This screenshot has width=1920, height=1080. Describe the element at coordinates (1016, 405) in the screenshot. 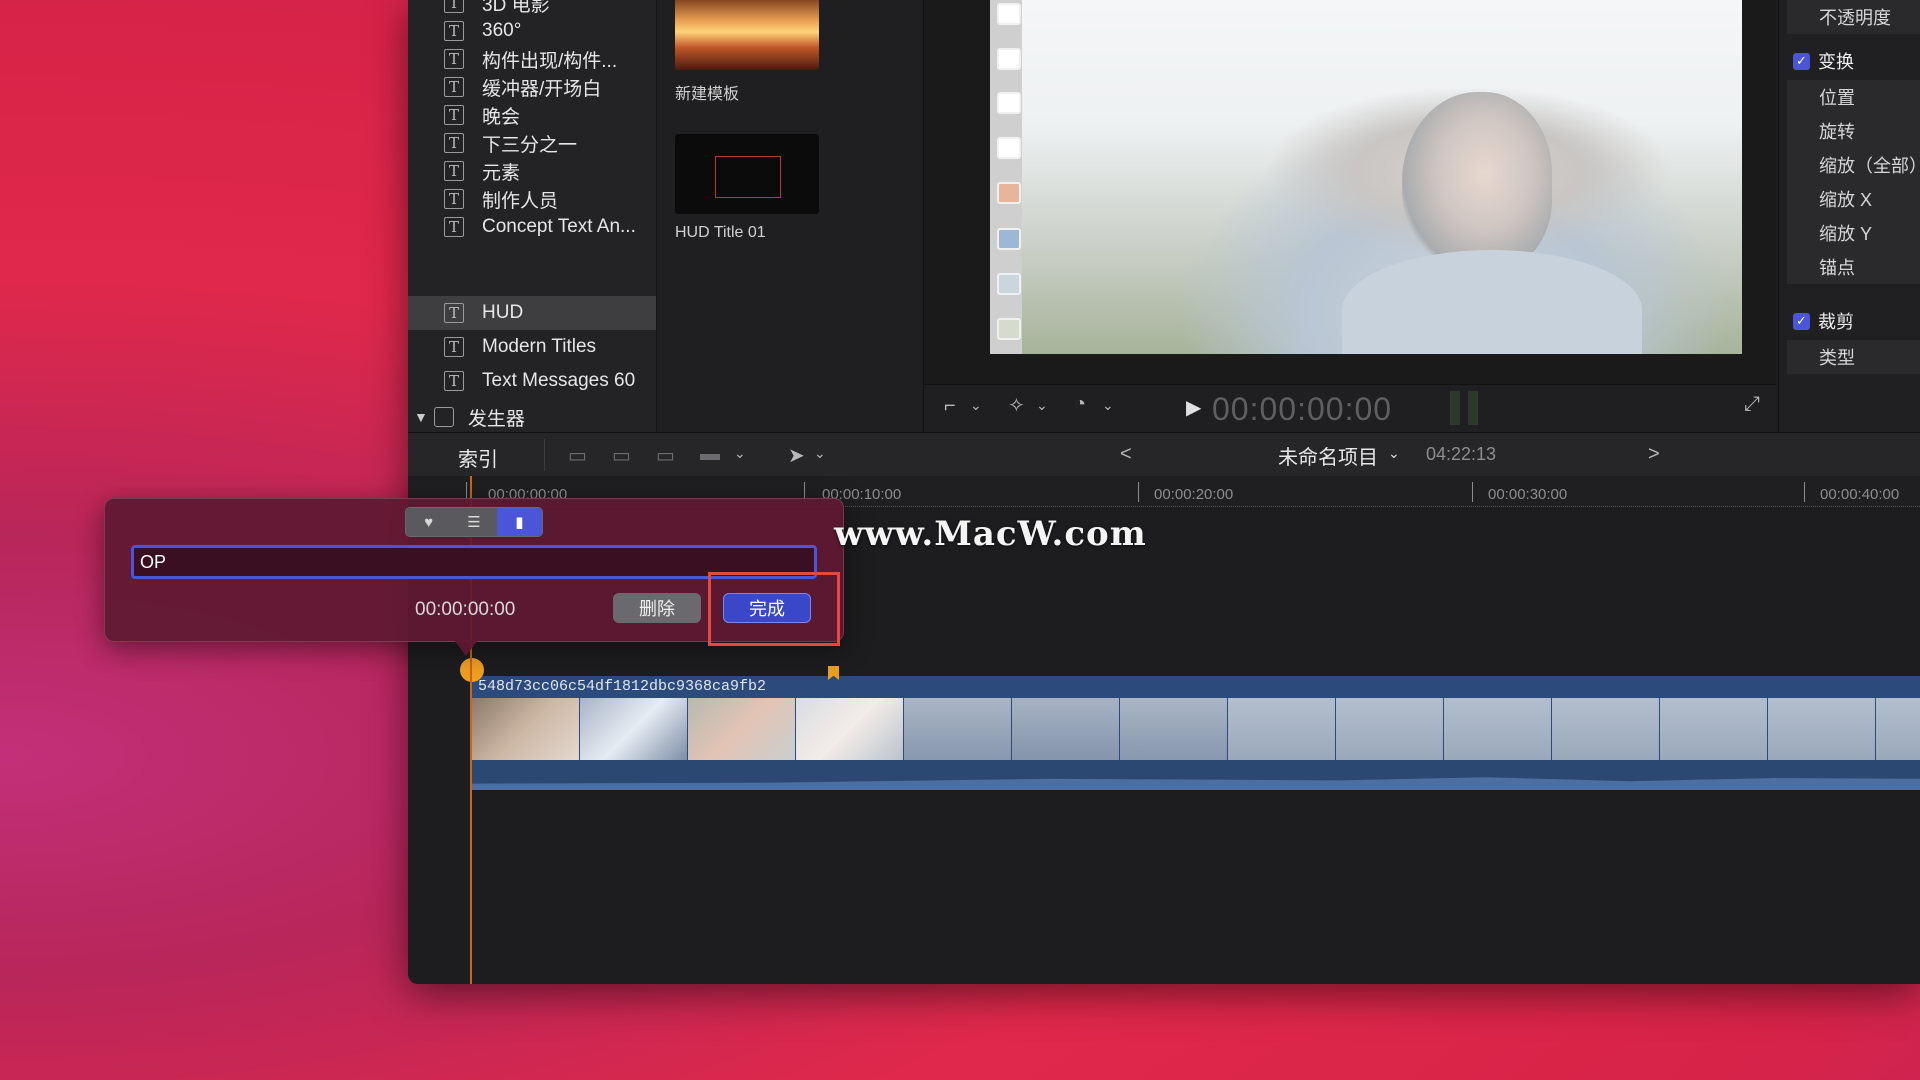

I see `magic-wand-icon: ✧` at that location.